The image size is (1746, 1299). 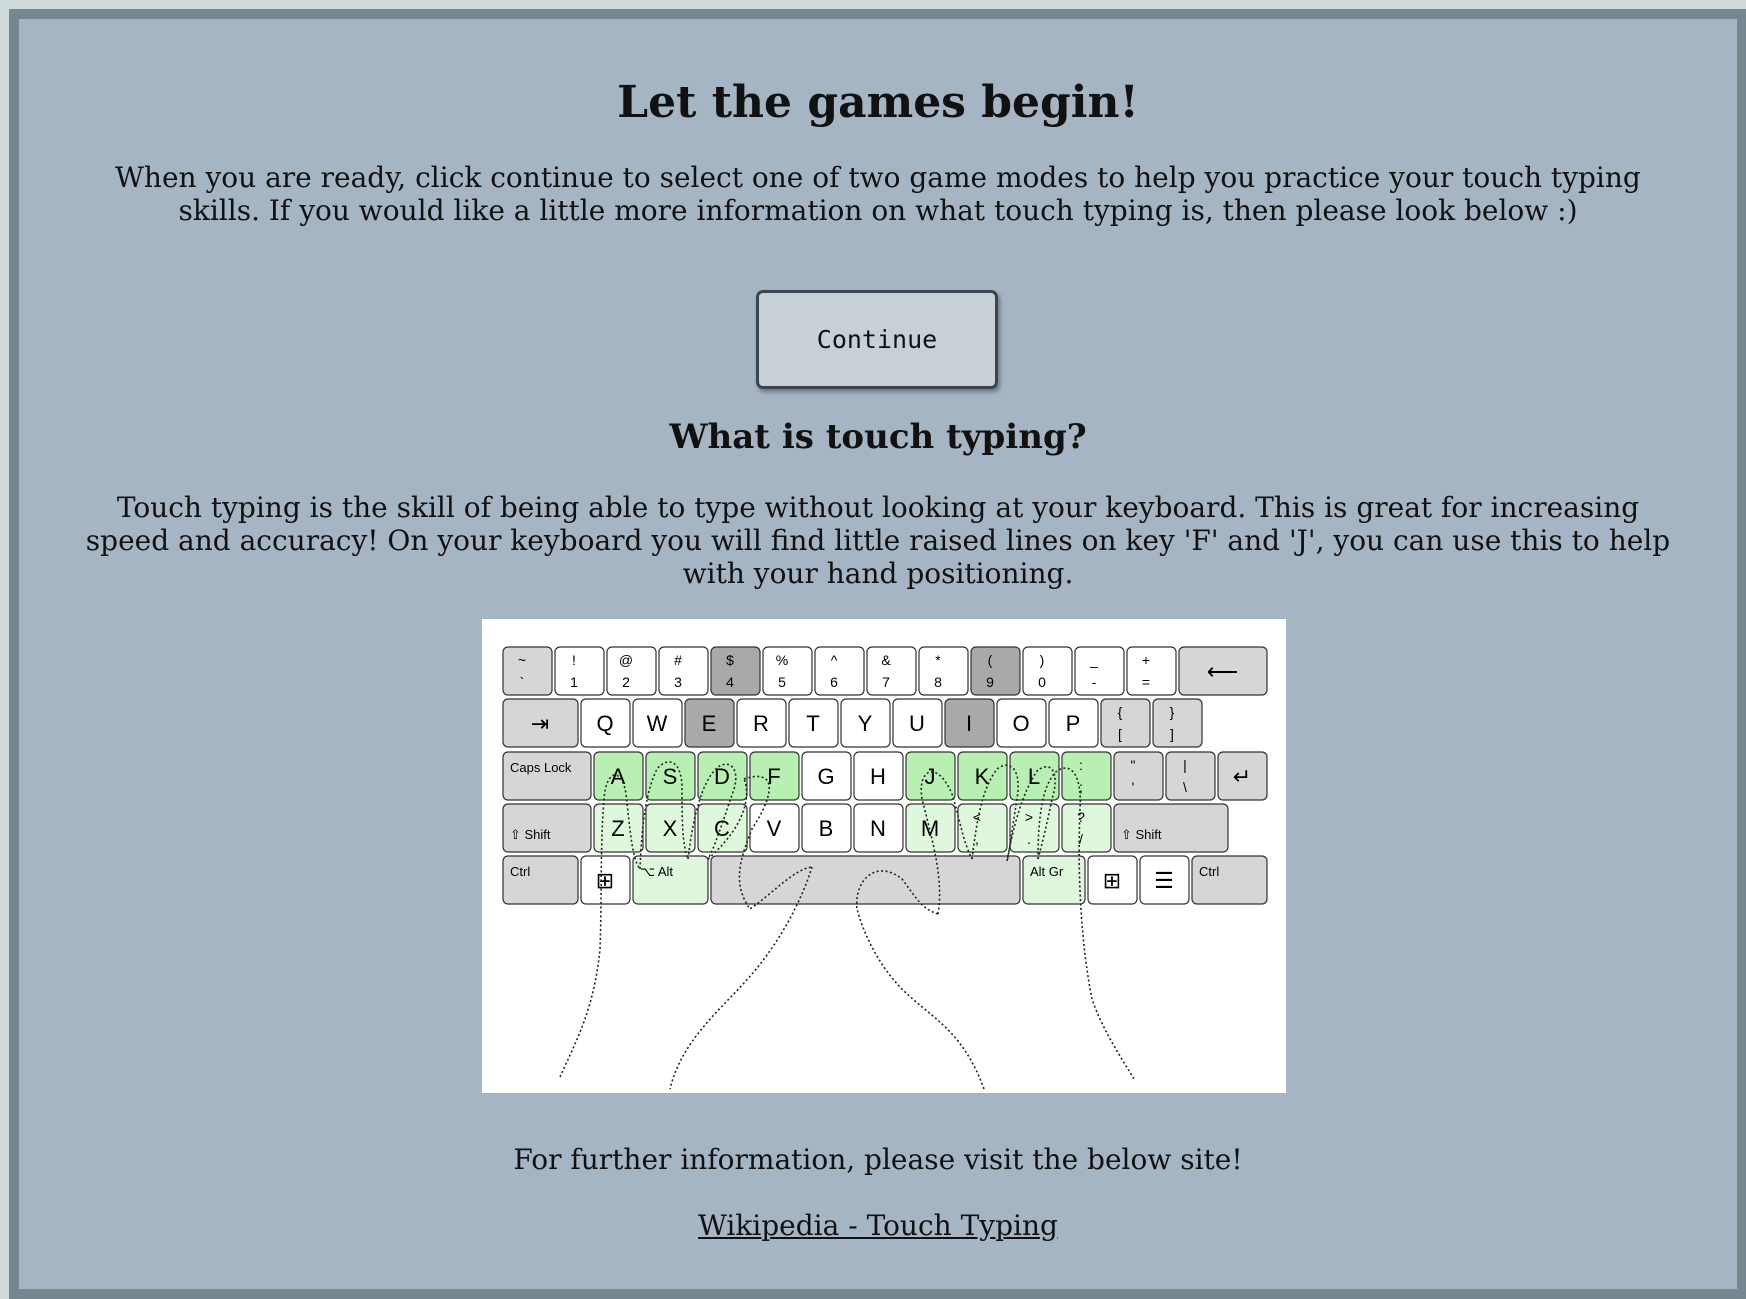 What do you see at coordinates (865, 723) in the screenshot?
I see `key-letter: Y` at bounding box center [865, 723].